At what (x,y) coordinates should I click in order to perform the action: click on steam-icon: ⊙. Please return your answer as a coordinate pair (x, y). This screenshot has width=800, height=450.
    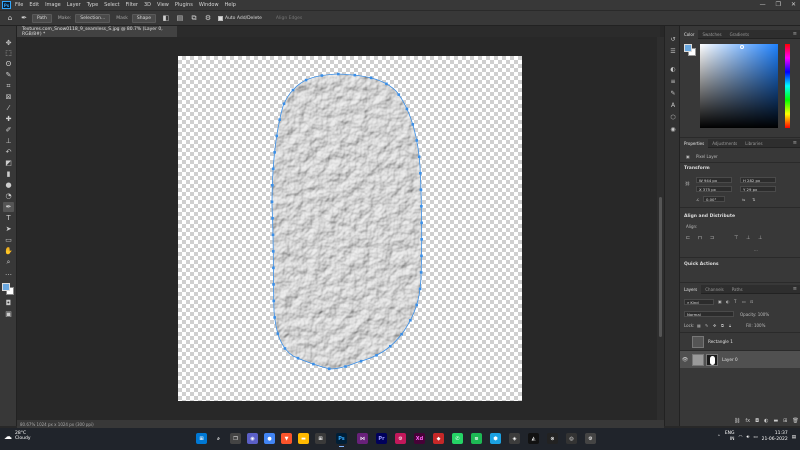
    Looking at the image, I should click on (552, 438).